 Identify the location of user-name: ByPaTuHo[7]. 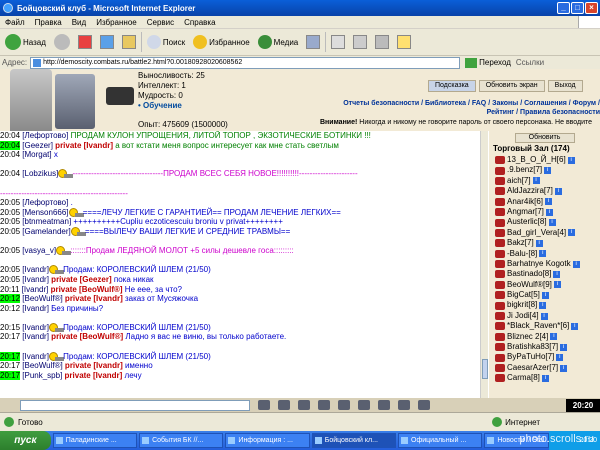
(530, 357).